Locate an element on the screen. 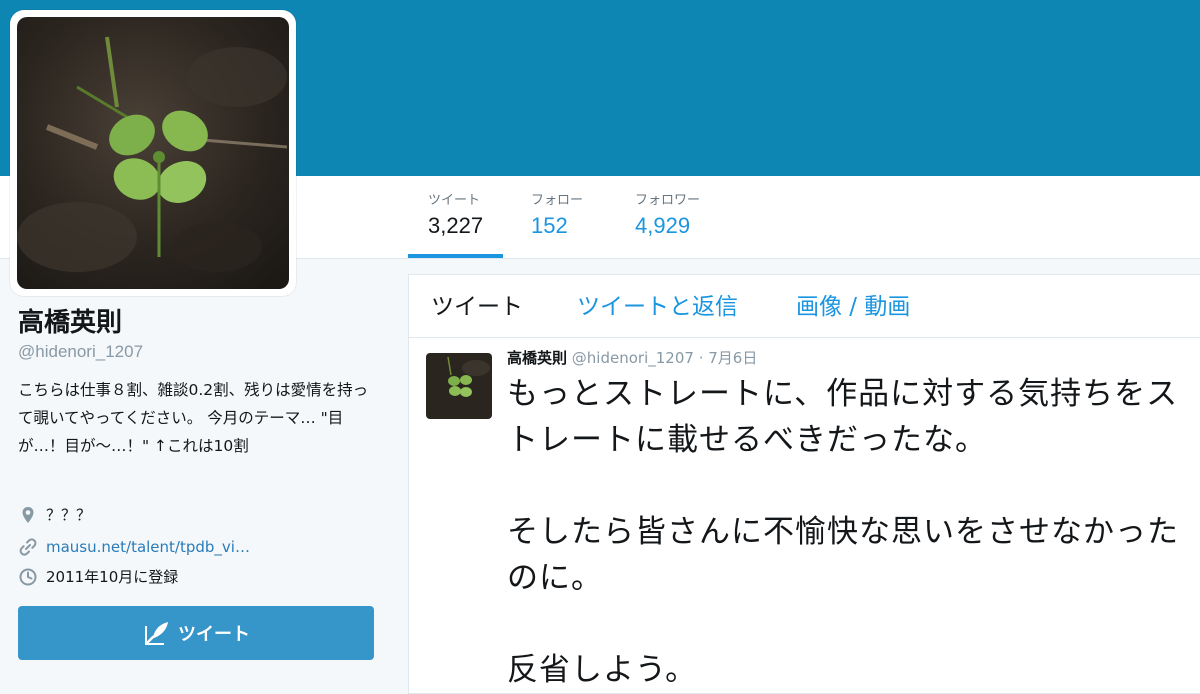 The height and width of the screenshot is (694, 1200). stat-followers: フォロワー 4,929 is located at coordinates (667, 225).